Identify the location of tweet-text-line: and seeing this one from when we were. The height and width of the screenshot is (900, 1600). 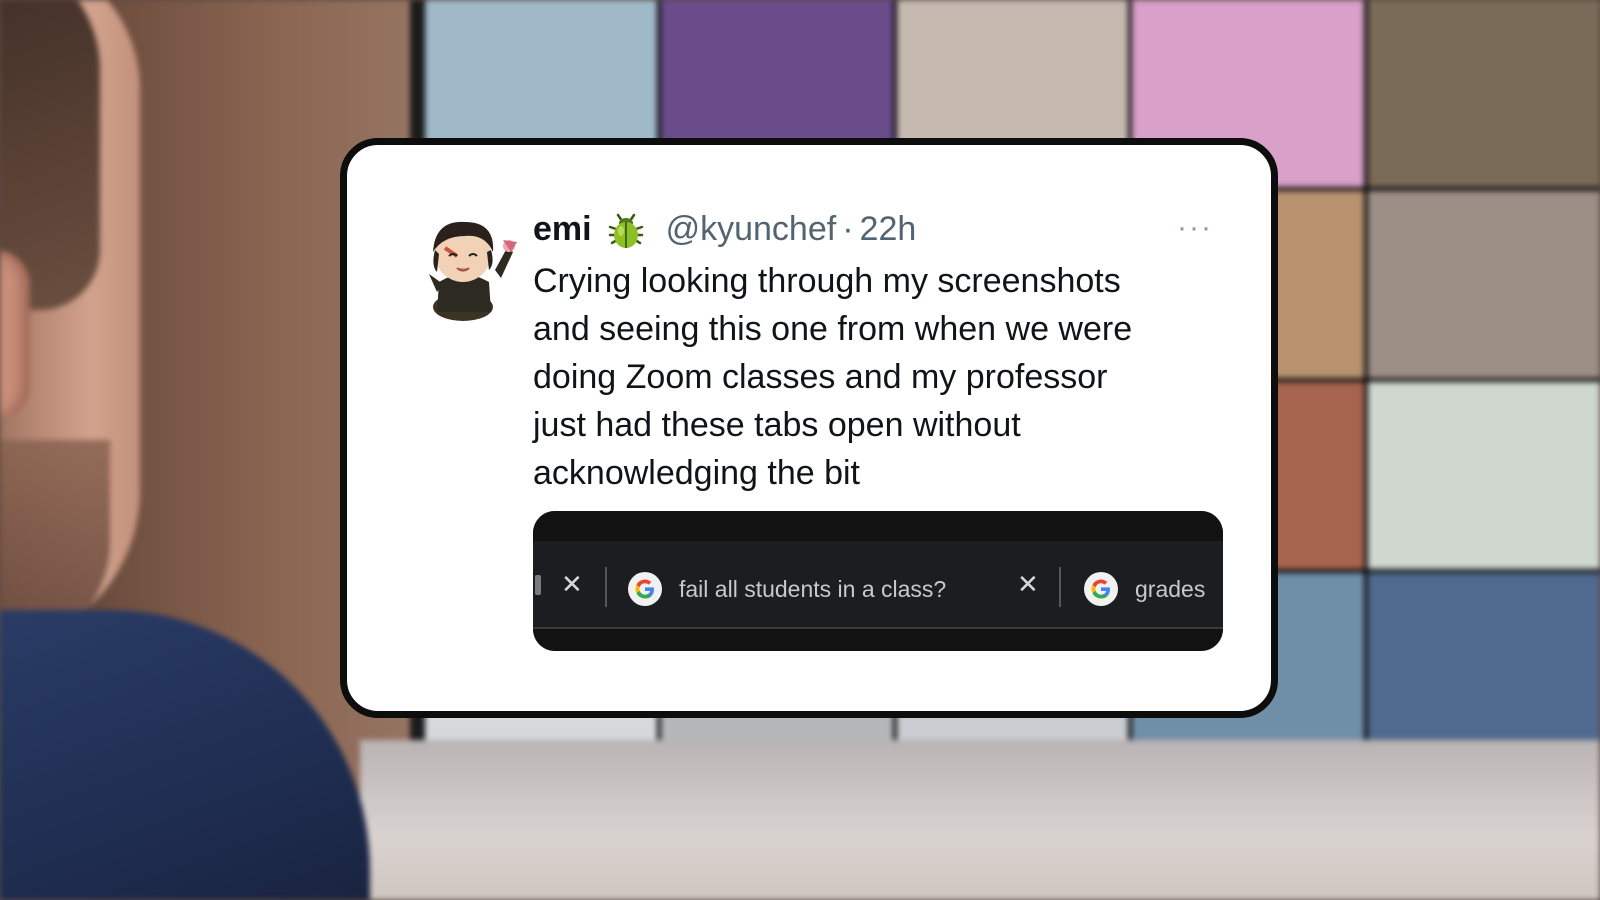
(833, 329).